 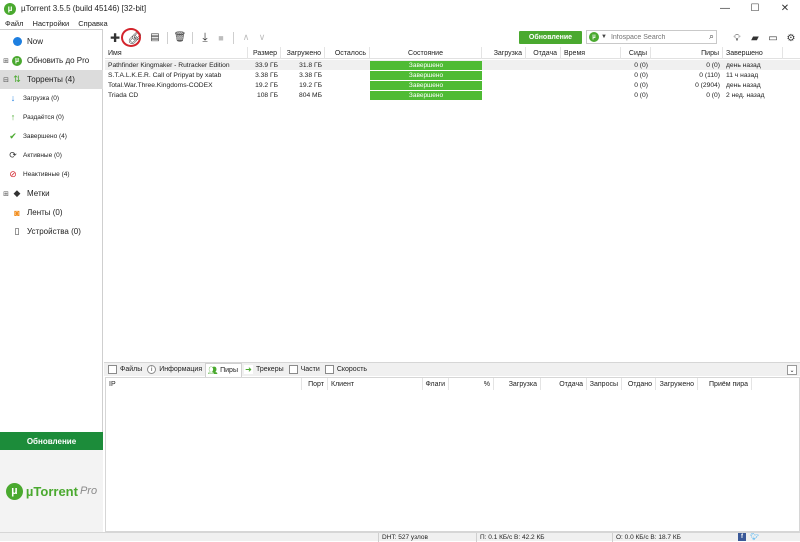 I want to click on col-port: Порт, so click(x=315, y=384).